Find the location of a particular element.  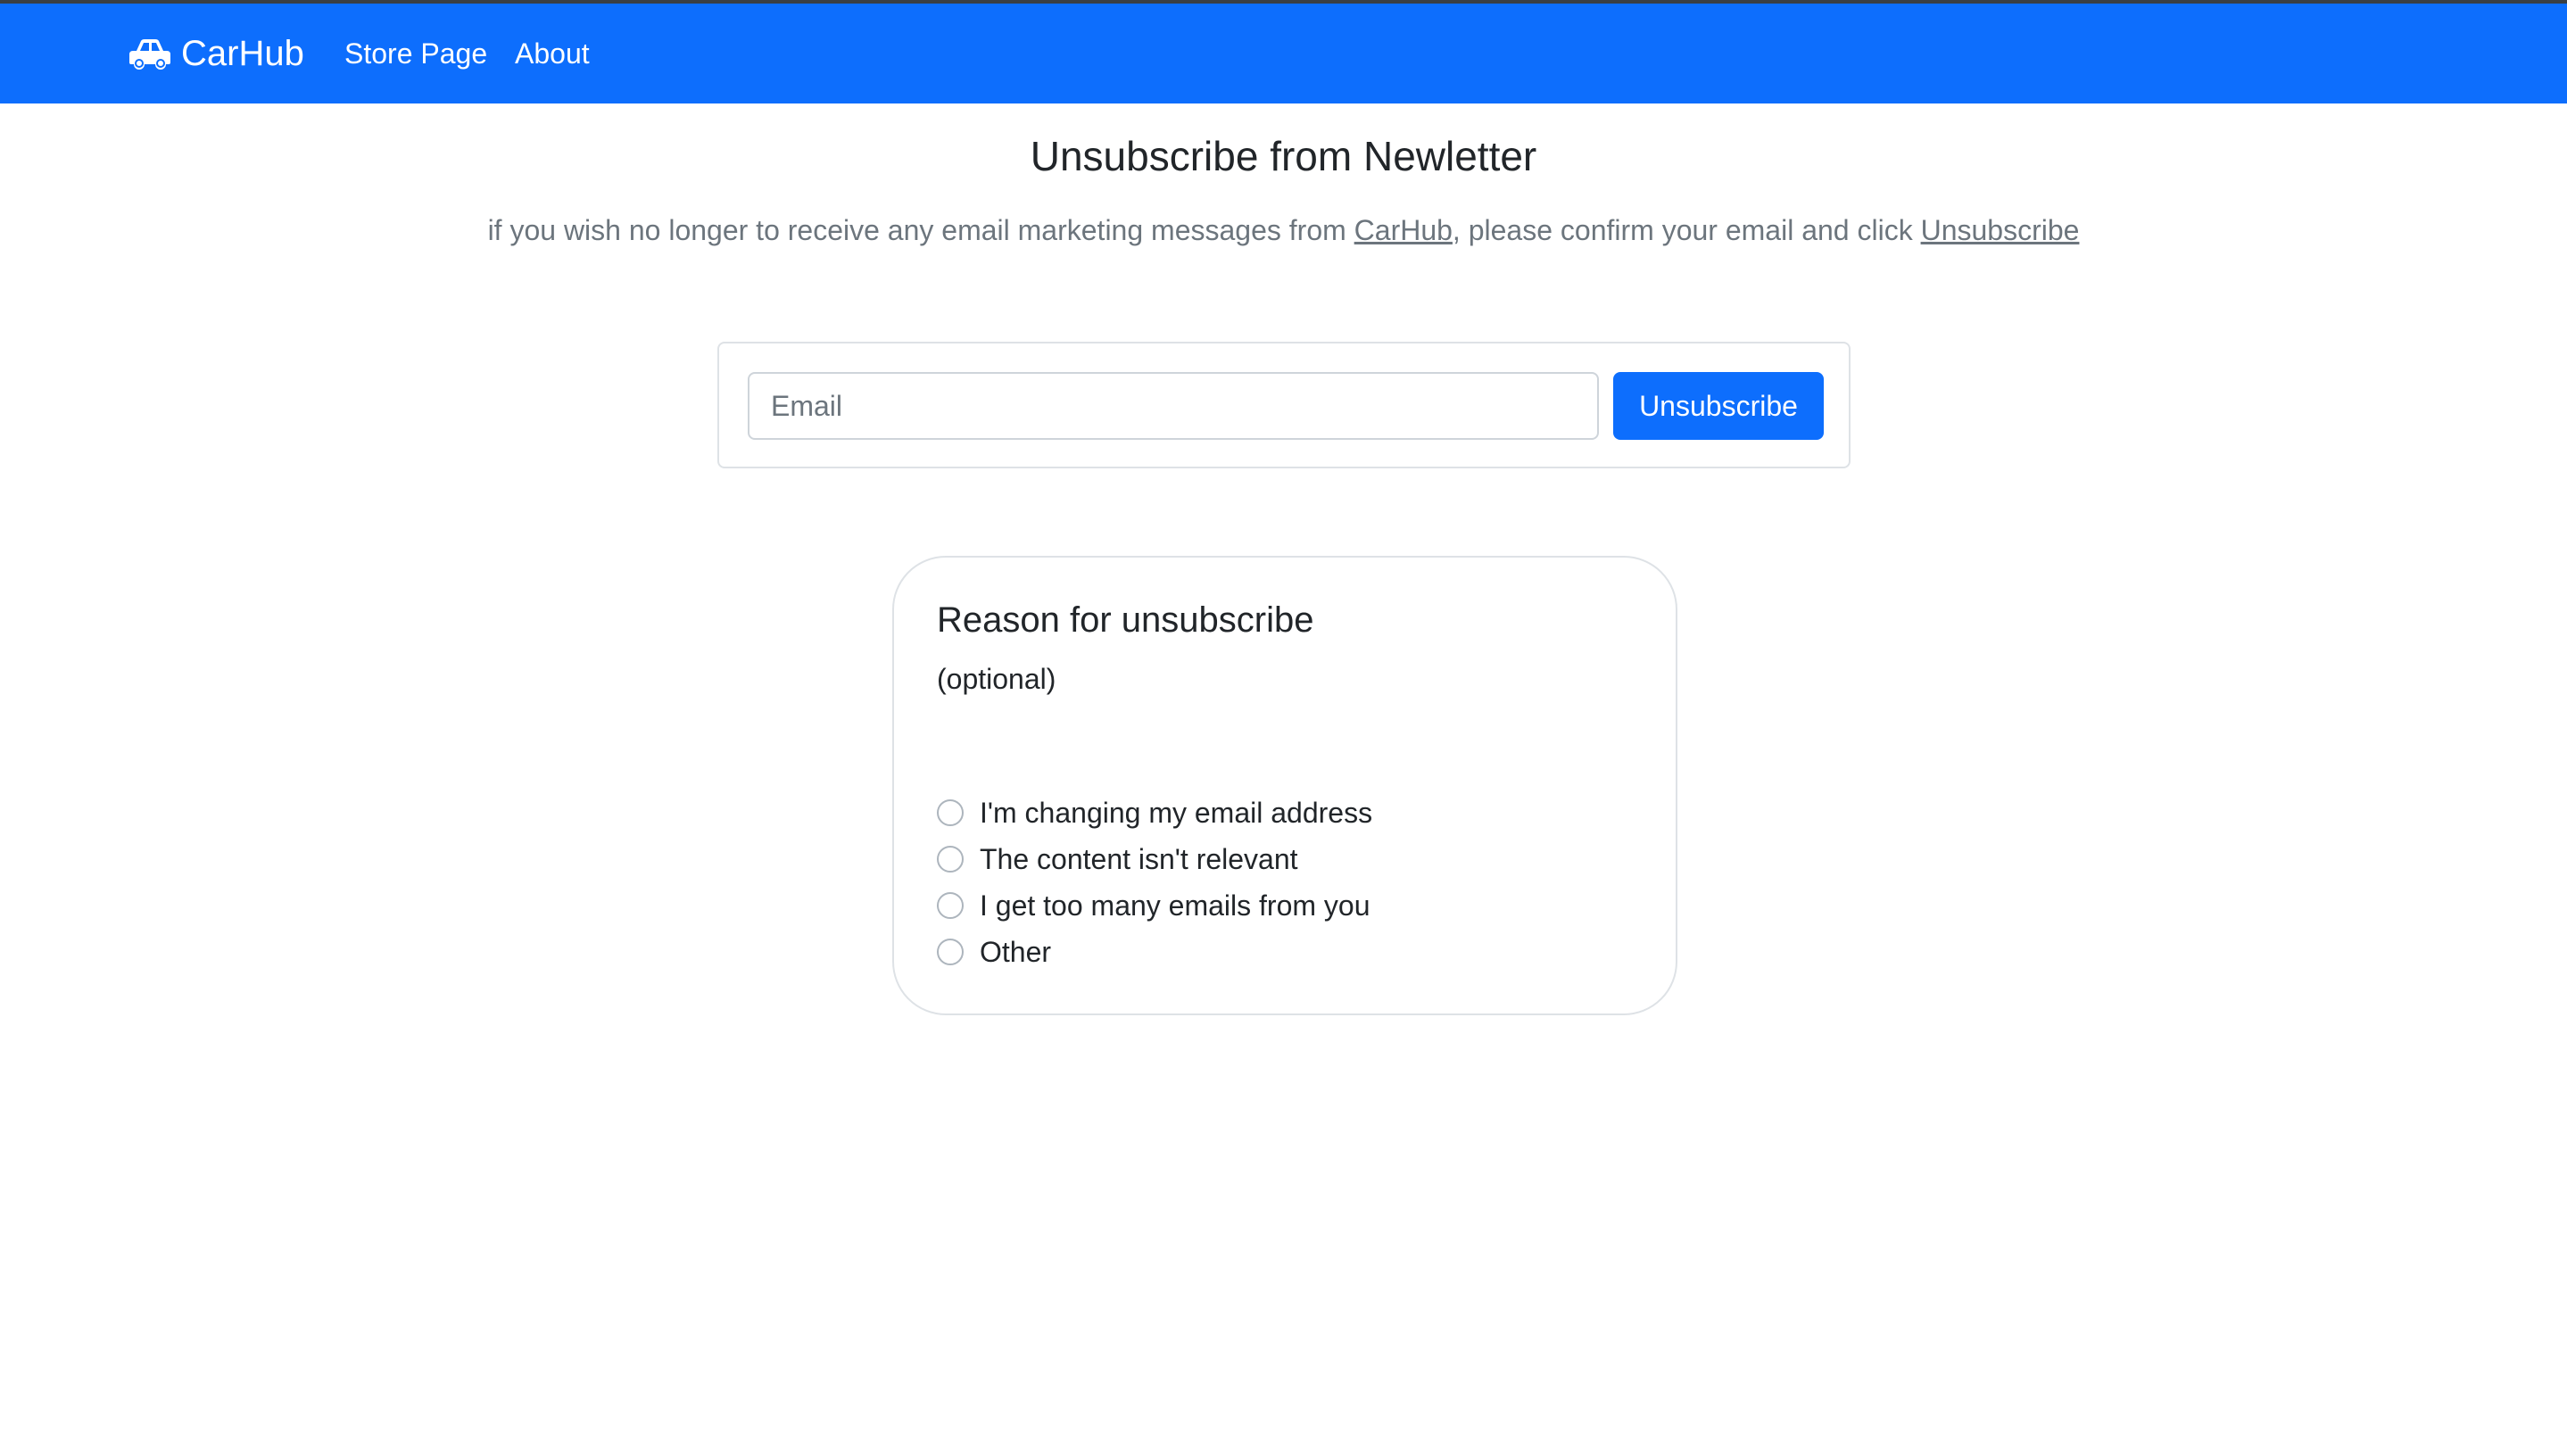

page-title: Unsubscribe from Newletter is located at coordinates (1283, 156).